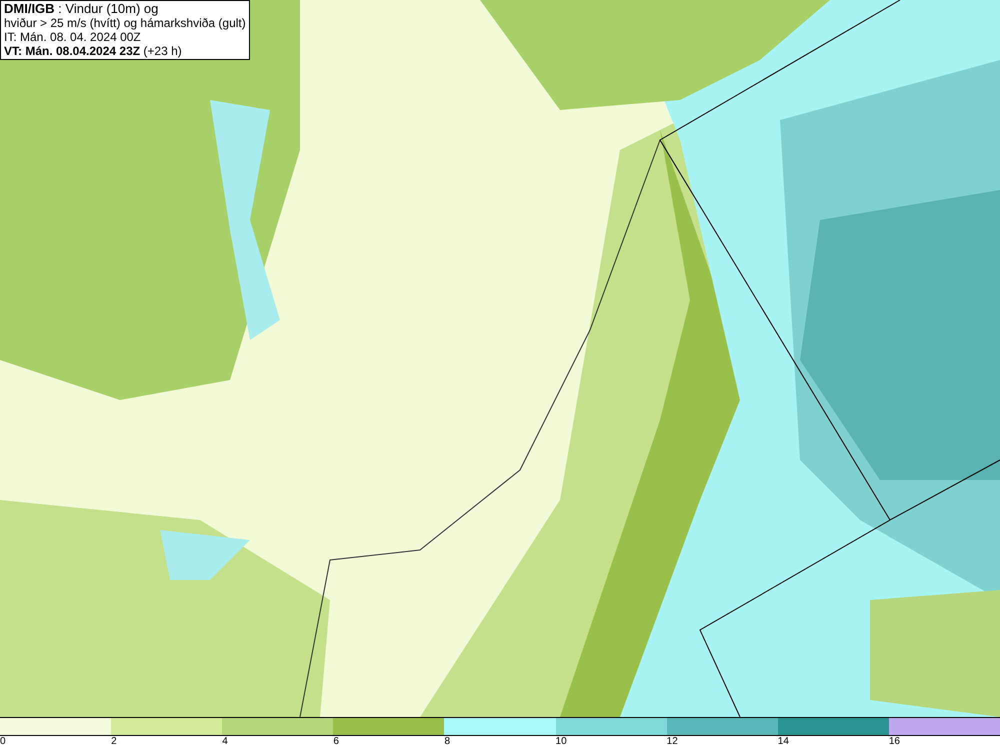 The width and height of the screenshot is (1000, 747). Describe the element at coordinates (3, 741) in the screenshot. I see `tick-label: 0` at that location.